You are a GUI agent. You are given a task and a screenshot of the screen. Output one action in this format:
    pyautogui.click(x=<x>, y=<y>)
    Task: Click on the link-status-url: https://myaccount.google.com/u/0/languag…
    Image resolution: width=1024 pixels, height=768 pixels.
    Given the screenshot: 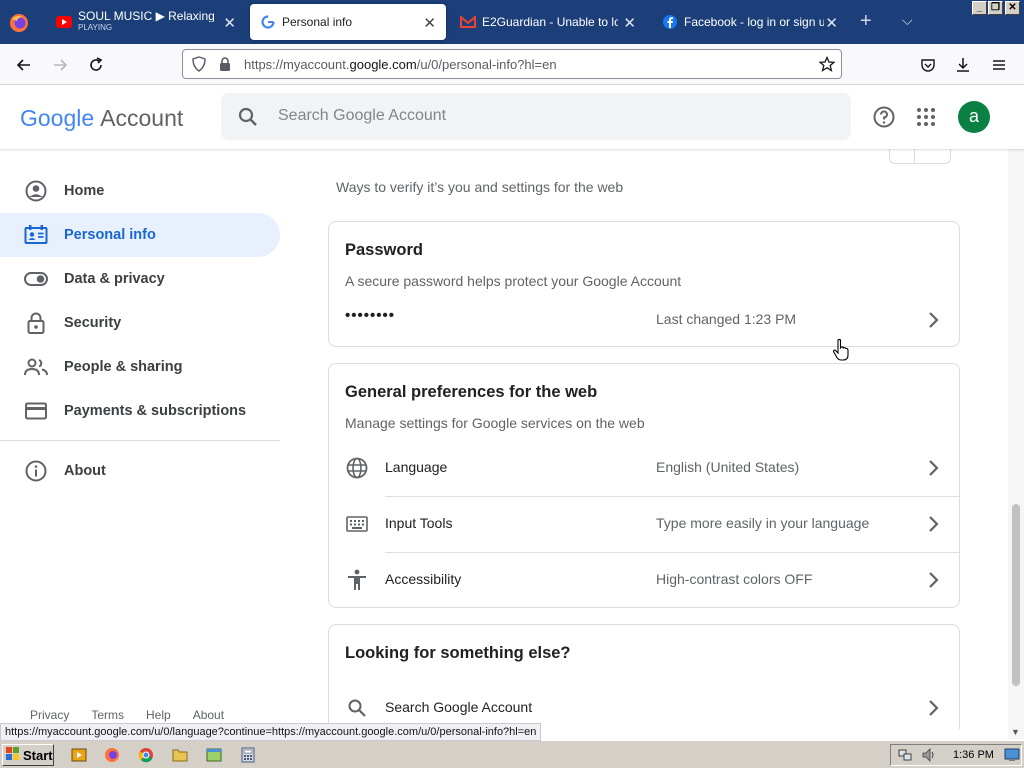 What is the action you would take?
    pyautogui.click(x=271, y=732)
    